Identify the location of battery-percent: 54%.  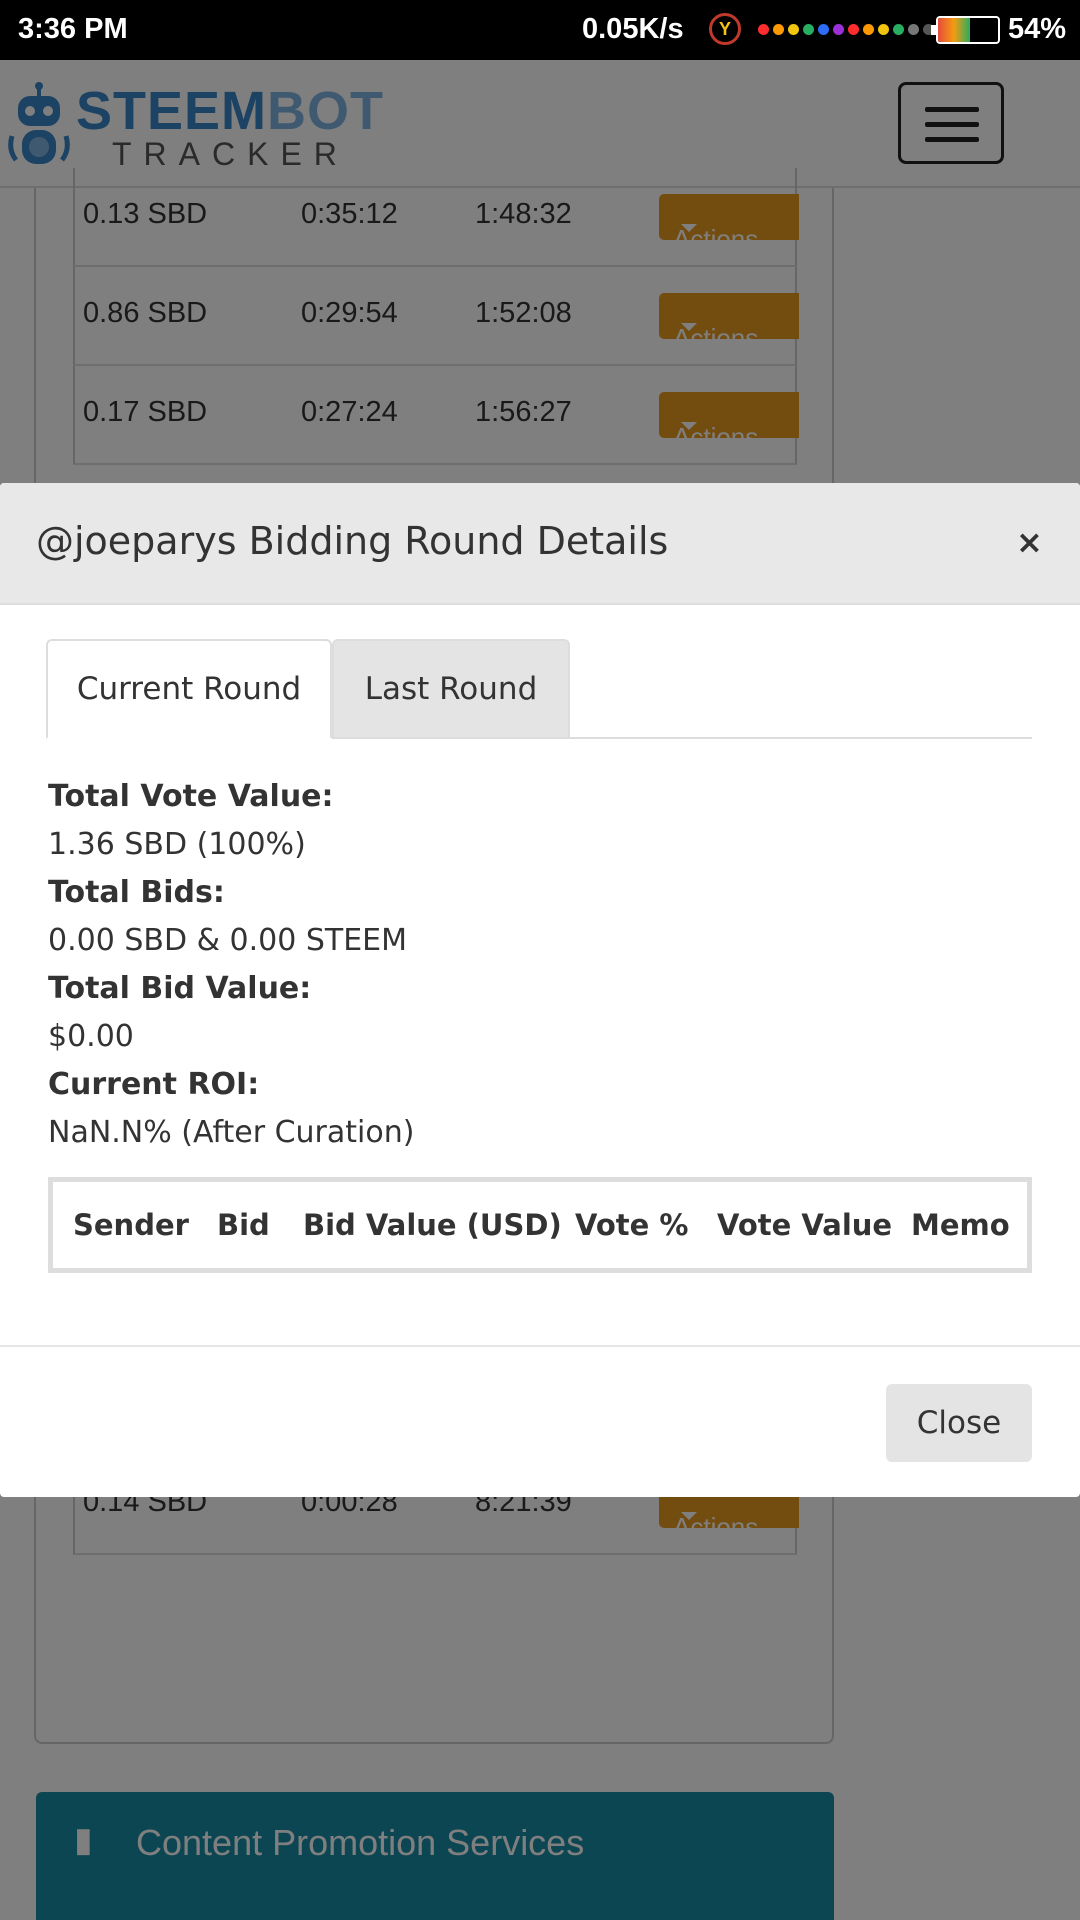
(1037, 29).